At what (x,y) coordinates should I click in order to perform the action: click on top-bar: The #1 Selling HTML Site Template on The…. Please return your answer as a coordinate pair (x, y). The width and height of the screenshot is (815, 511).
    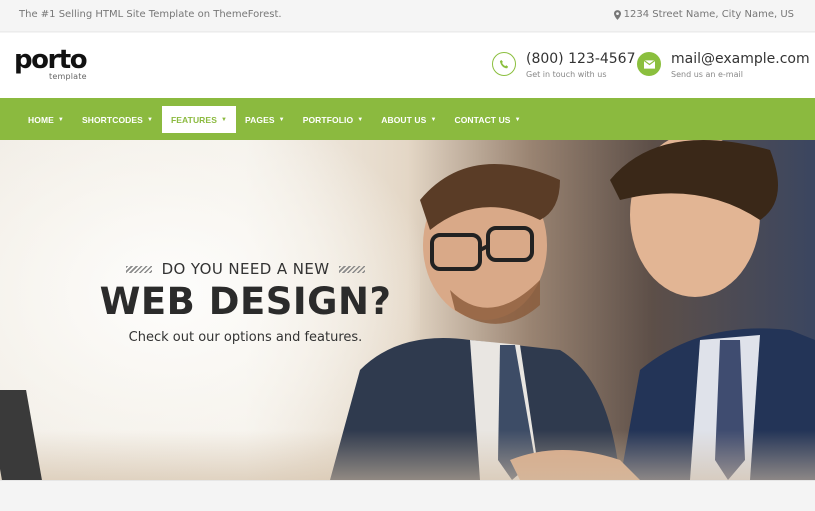
    Looking at the image, I should click on (407, 16).